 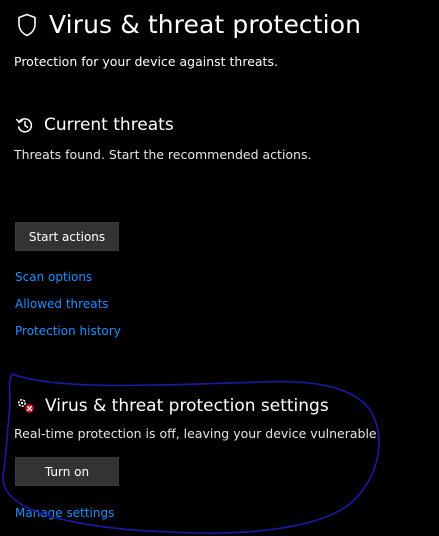 What do you see at coordinates (27, 24) in the screenshot?
I see `shield-icon` at bounding box center [27, 24].